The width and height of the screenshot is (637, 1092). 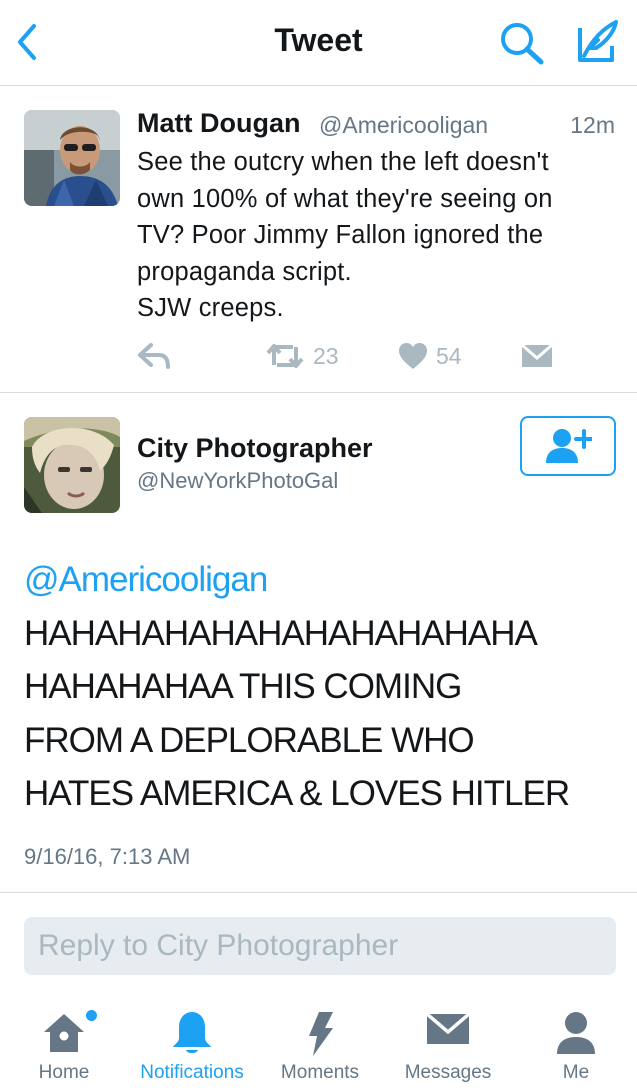 I want to click on direct-message-icon, so click(x=537, y=355).